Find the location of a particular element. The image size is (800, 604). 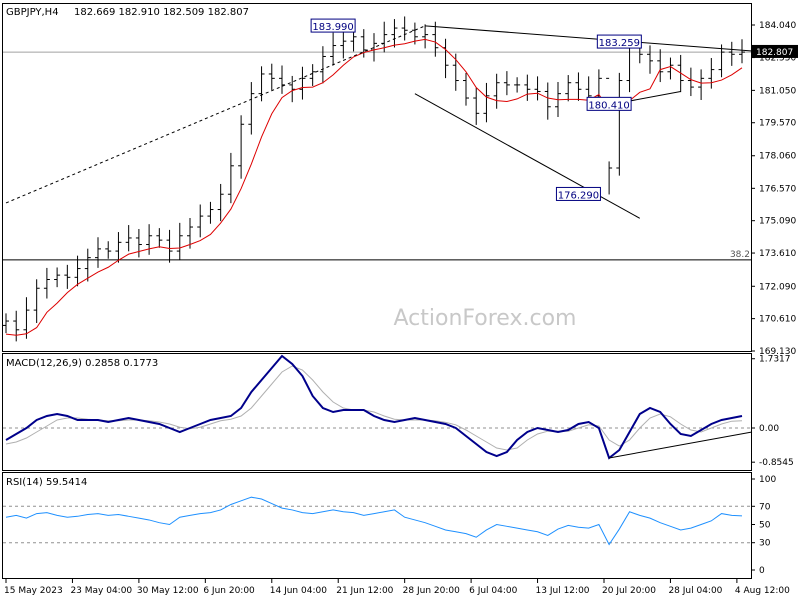

time-tick-label: 6 Jul 04:00 is located at coordinates (493, 591).